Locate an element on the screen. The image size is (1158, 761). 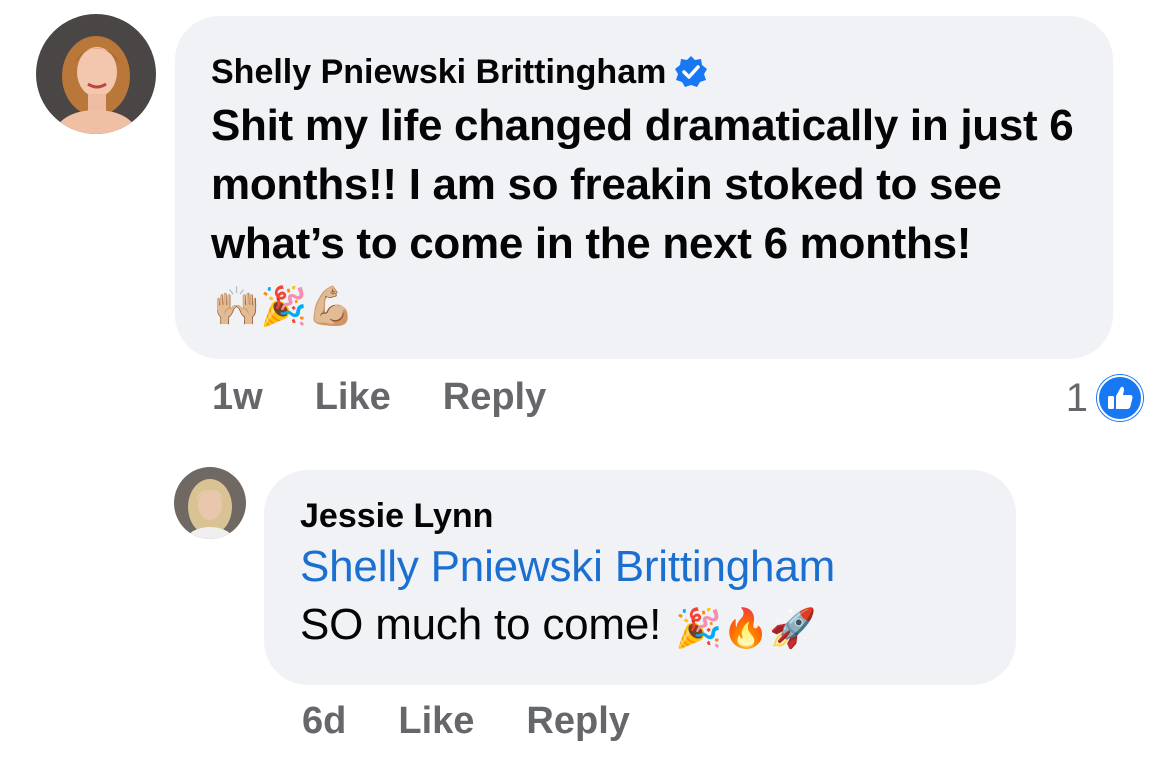
emoji-group: 🙌🏼🎉💪🏼 is located at coordinates (284, 306).